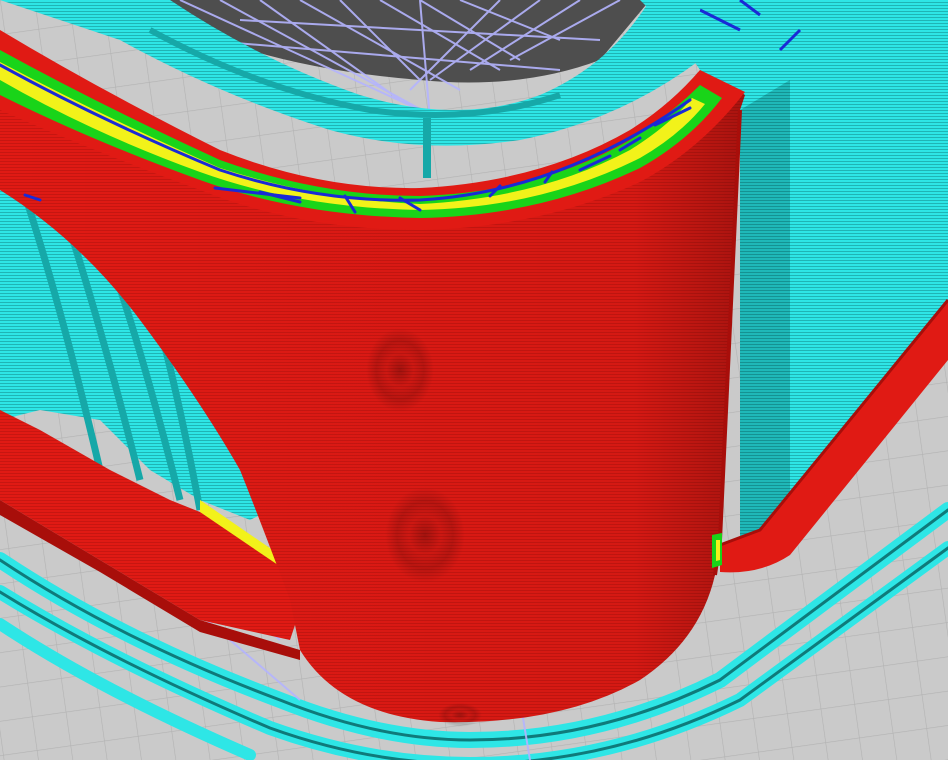 Image resolution: width=948 pixels, height=760 pixels. What do you see at coordinates (765, 310) in the screenshot?
I see `right-inner-wall-shadow` at bounding box center [765, 310].